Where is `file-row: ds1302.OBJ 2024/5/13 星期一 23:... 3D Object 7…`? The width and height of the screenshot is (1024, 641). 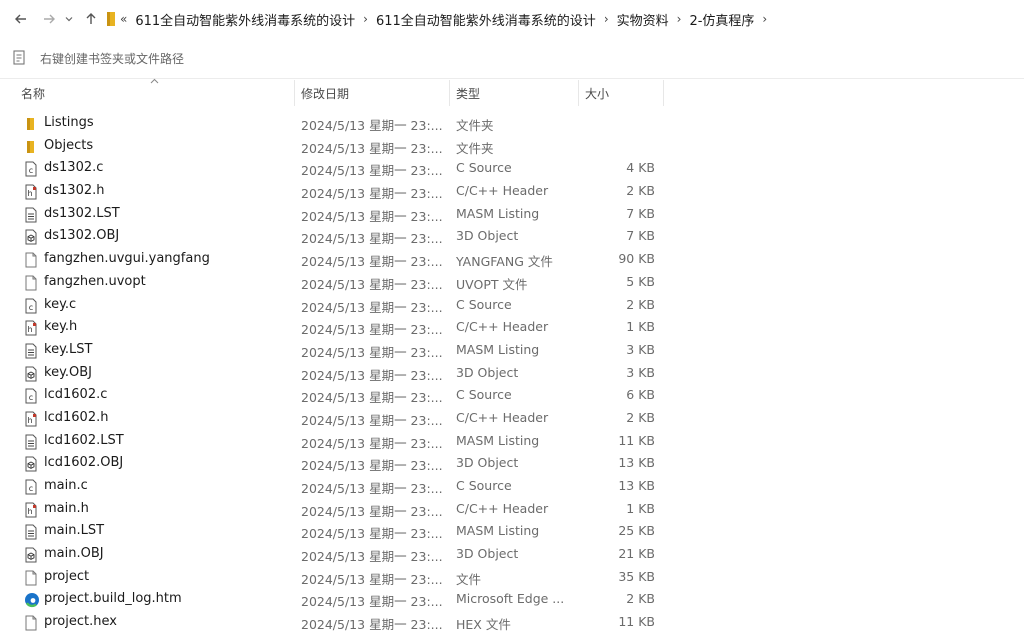 file-row: ds1302.OBJ 2024/5/13 星期一 23:... 3D Object 7… is located at coordinates (512, 237).